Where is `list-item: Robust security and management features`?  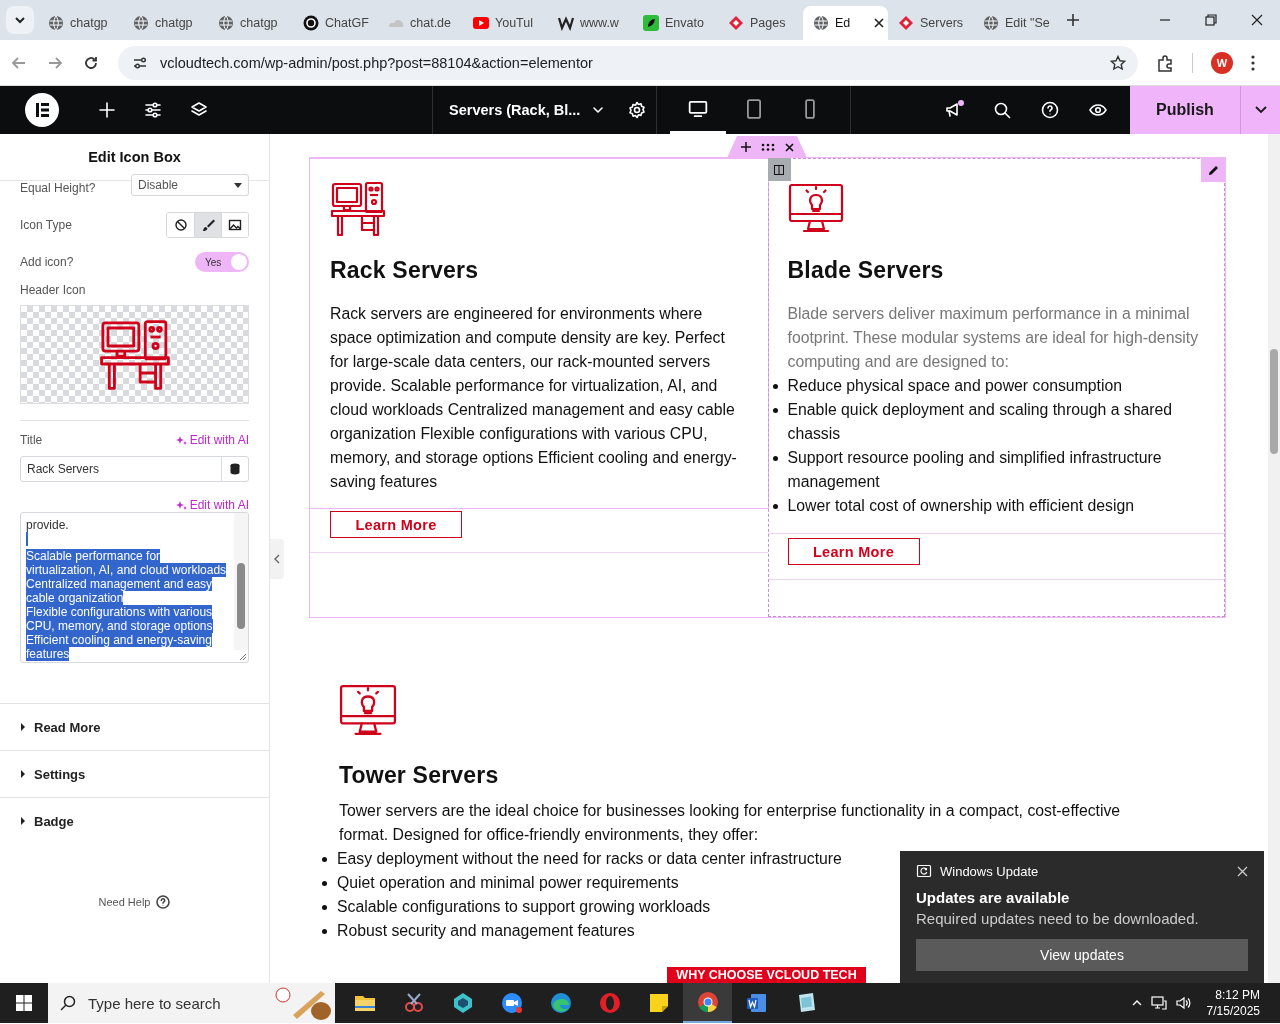
list-item: Robust security and management features is located at coordinates (486, 931).